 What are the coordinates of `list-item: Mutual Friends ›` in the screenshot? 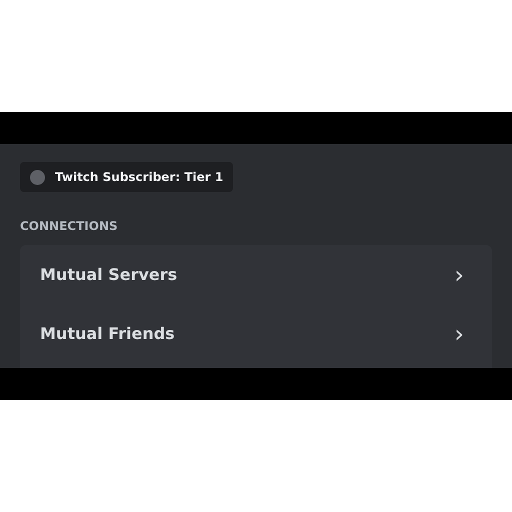 It's located at (256, 333).